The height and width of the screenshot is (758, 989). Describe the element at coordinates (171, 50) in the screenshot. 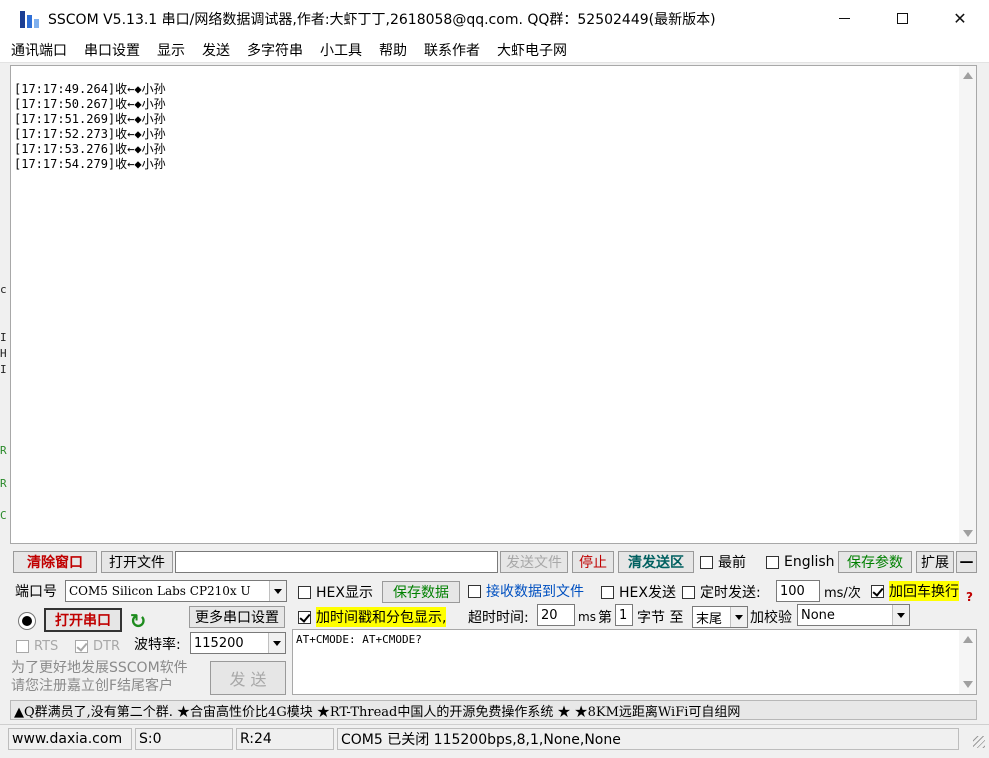

I see `menu-display: 显示` at that location.